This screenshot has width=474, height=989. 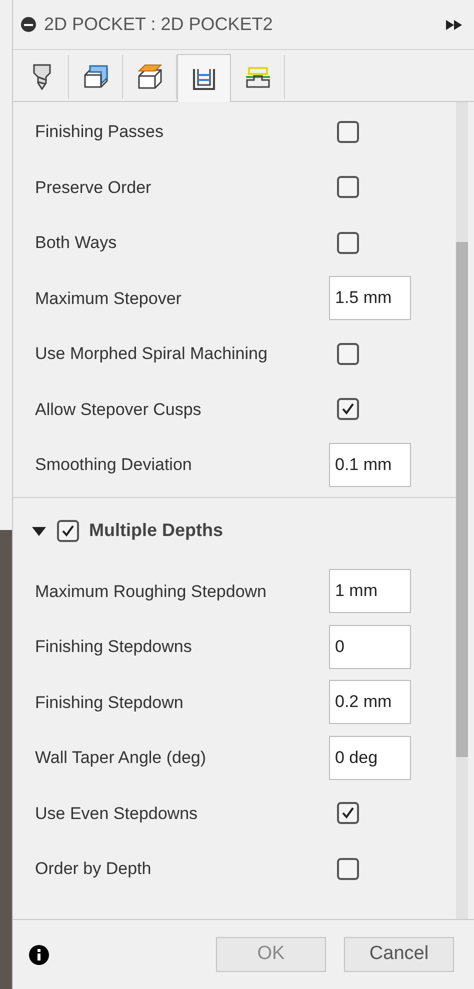 What do you see at coordinates (370, 758) in the screenshot?
I see `input-field: 0 deg` at bounding box center [370, 758].